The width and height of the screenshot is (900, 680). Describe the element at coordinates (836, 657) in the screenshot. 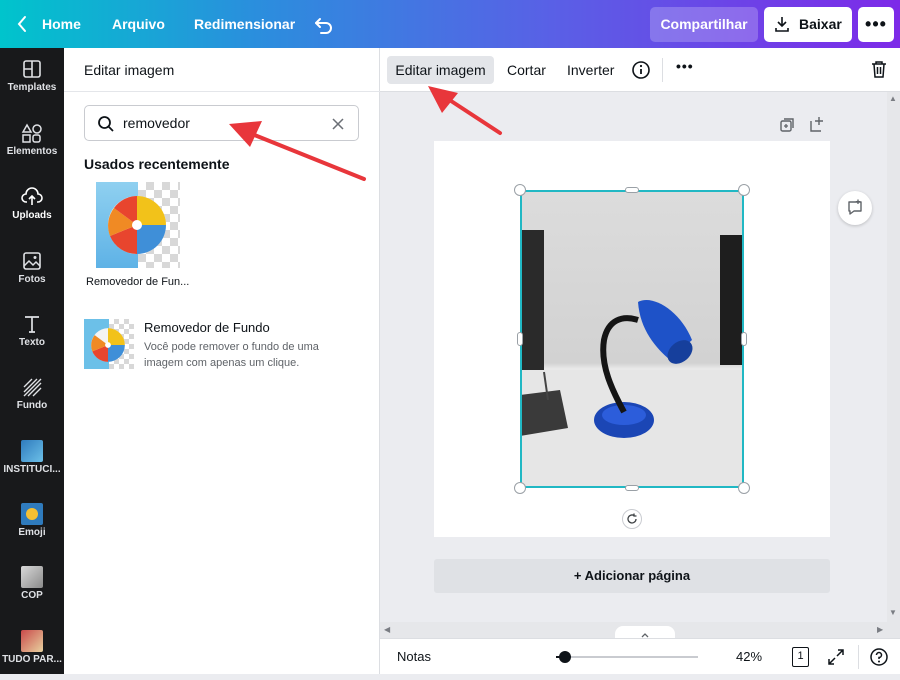

I see `fullscreen-icon` at that location.